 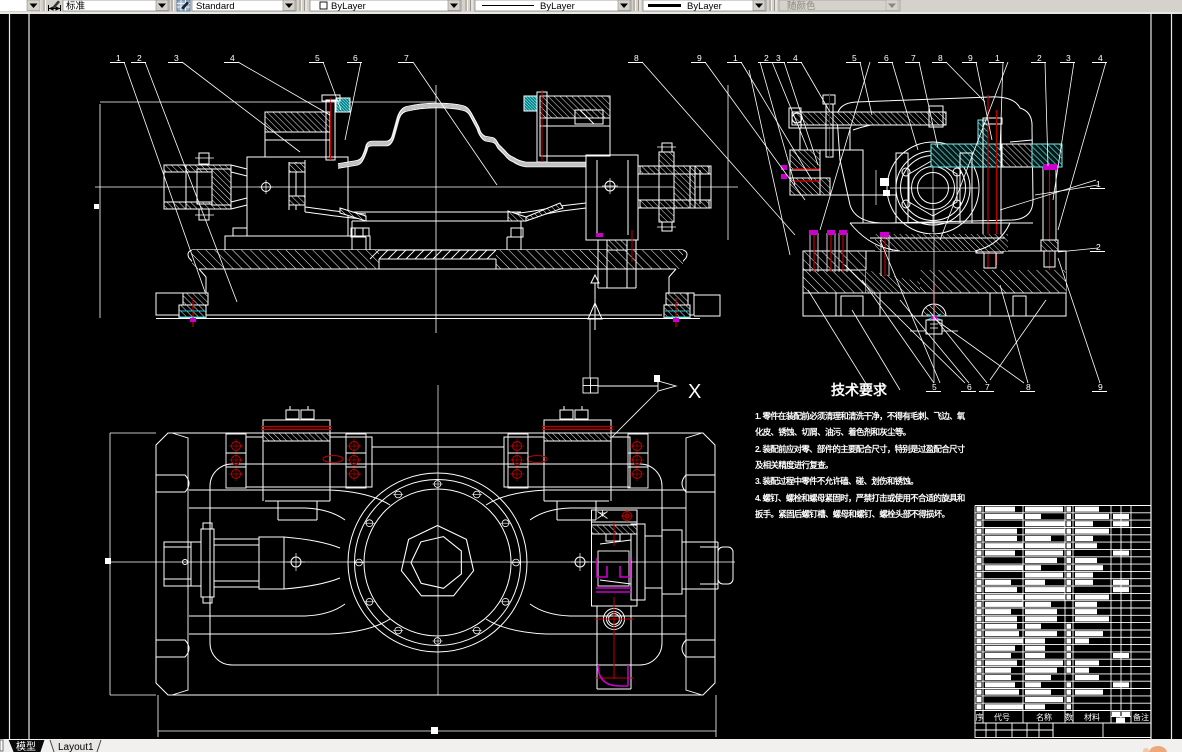 I want to click on svg-text: 技术要求, so click(x=859, y=390).